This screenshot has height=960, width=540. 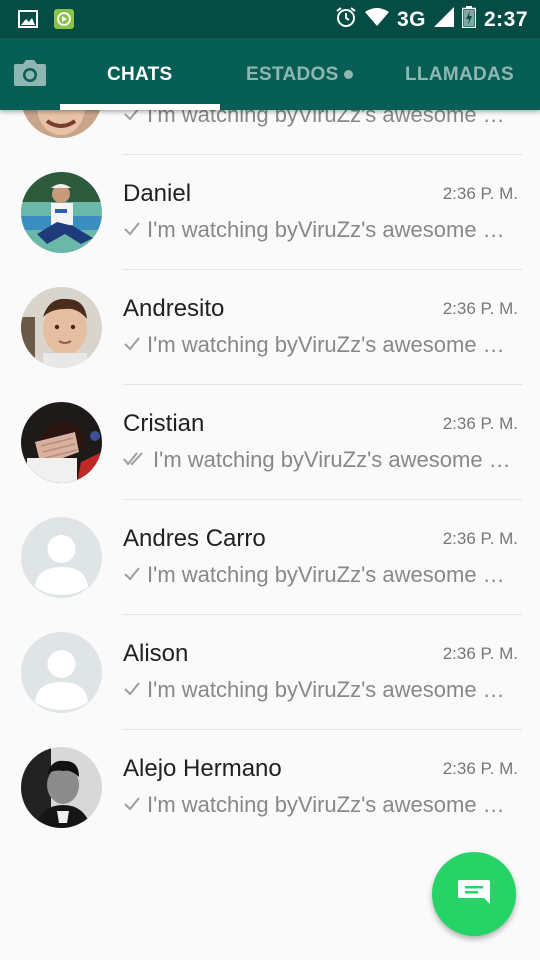 What do you see at coordinates (270, 19) in the screenshot?
I see `status-bar: 3G 2:37` at bounding box center [270, 19].